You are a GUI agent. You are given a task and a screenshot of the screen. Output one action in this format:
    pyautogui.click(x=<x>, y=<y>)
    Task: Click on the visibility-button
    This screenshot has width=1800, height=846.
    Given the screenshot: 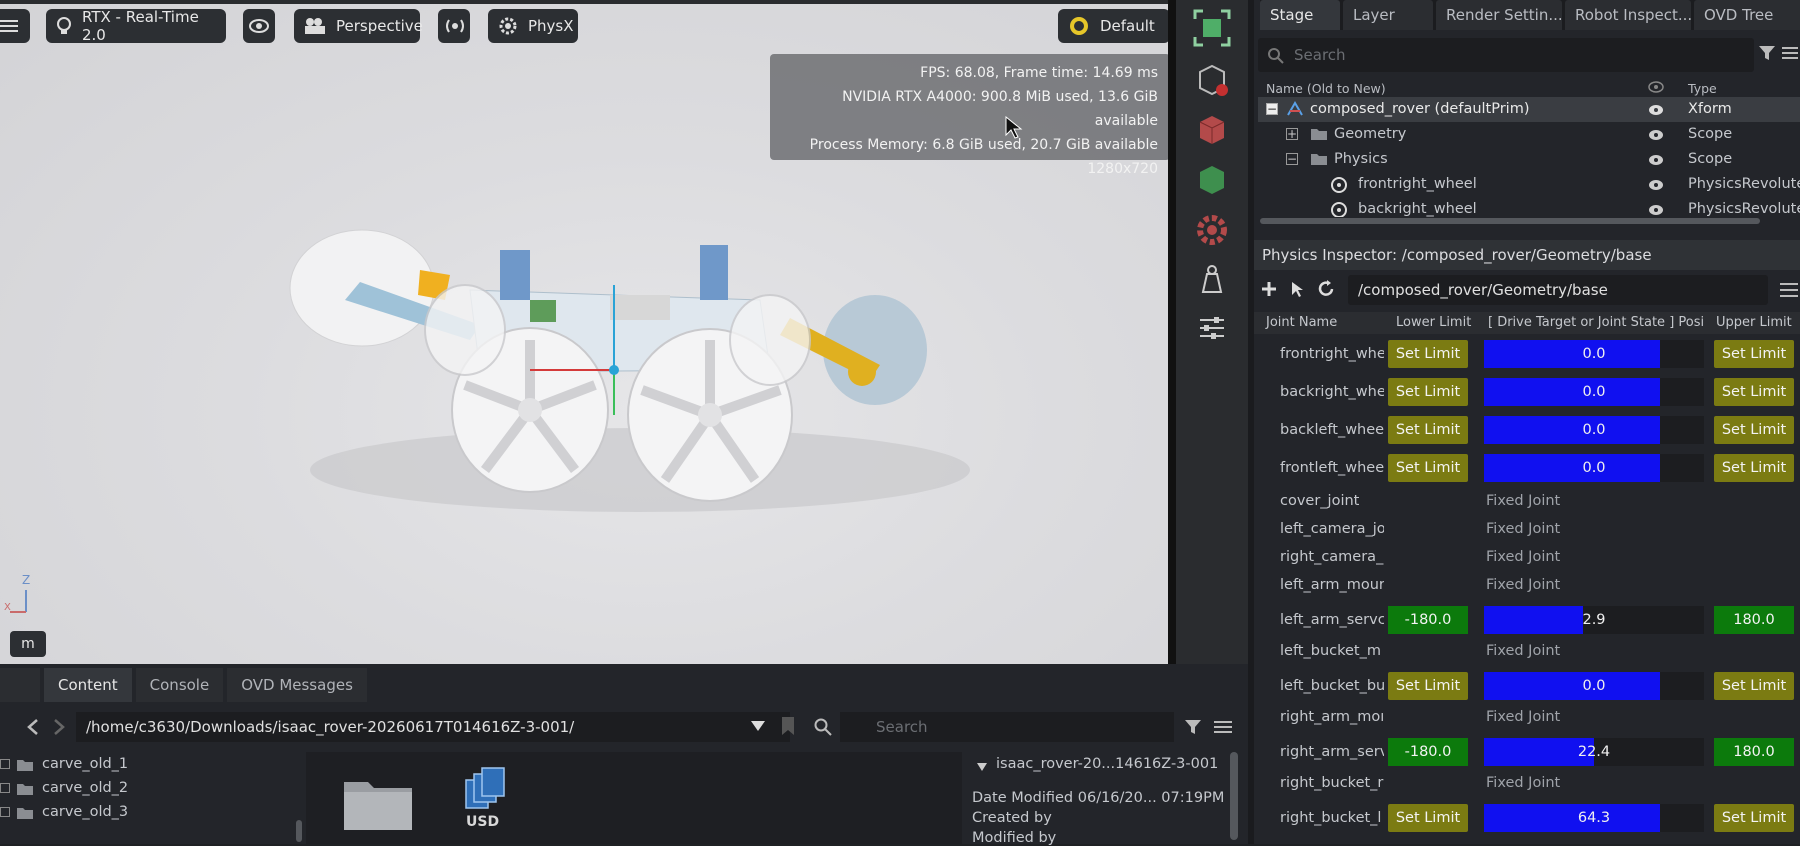 What is the action you would take?
    pyautogui.click(x=259, y=26)
    